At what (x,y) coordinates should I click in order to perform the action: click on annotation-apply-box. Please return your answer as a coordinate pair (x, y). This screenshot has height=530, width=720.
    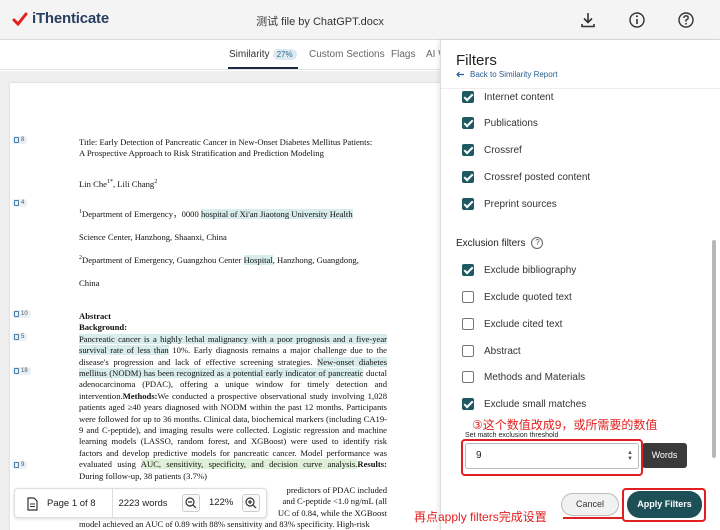
    Looking at the image, I should click on (664, 505).